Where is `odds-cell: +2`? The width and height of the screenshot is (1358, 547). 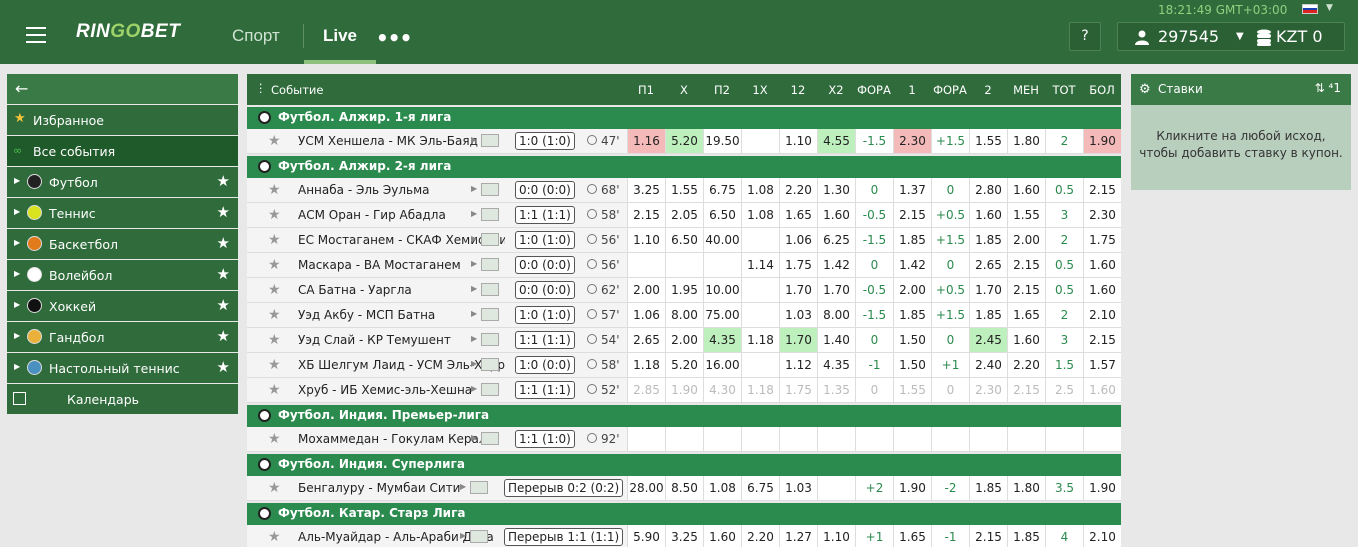
odds-cell: +2 is located at coordinates (874, 488).